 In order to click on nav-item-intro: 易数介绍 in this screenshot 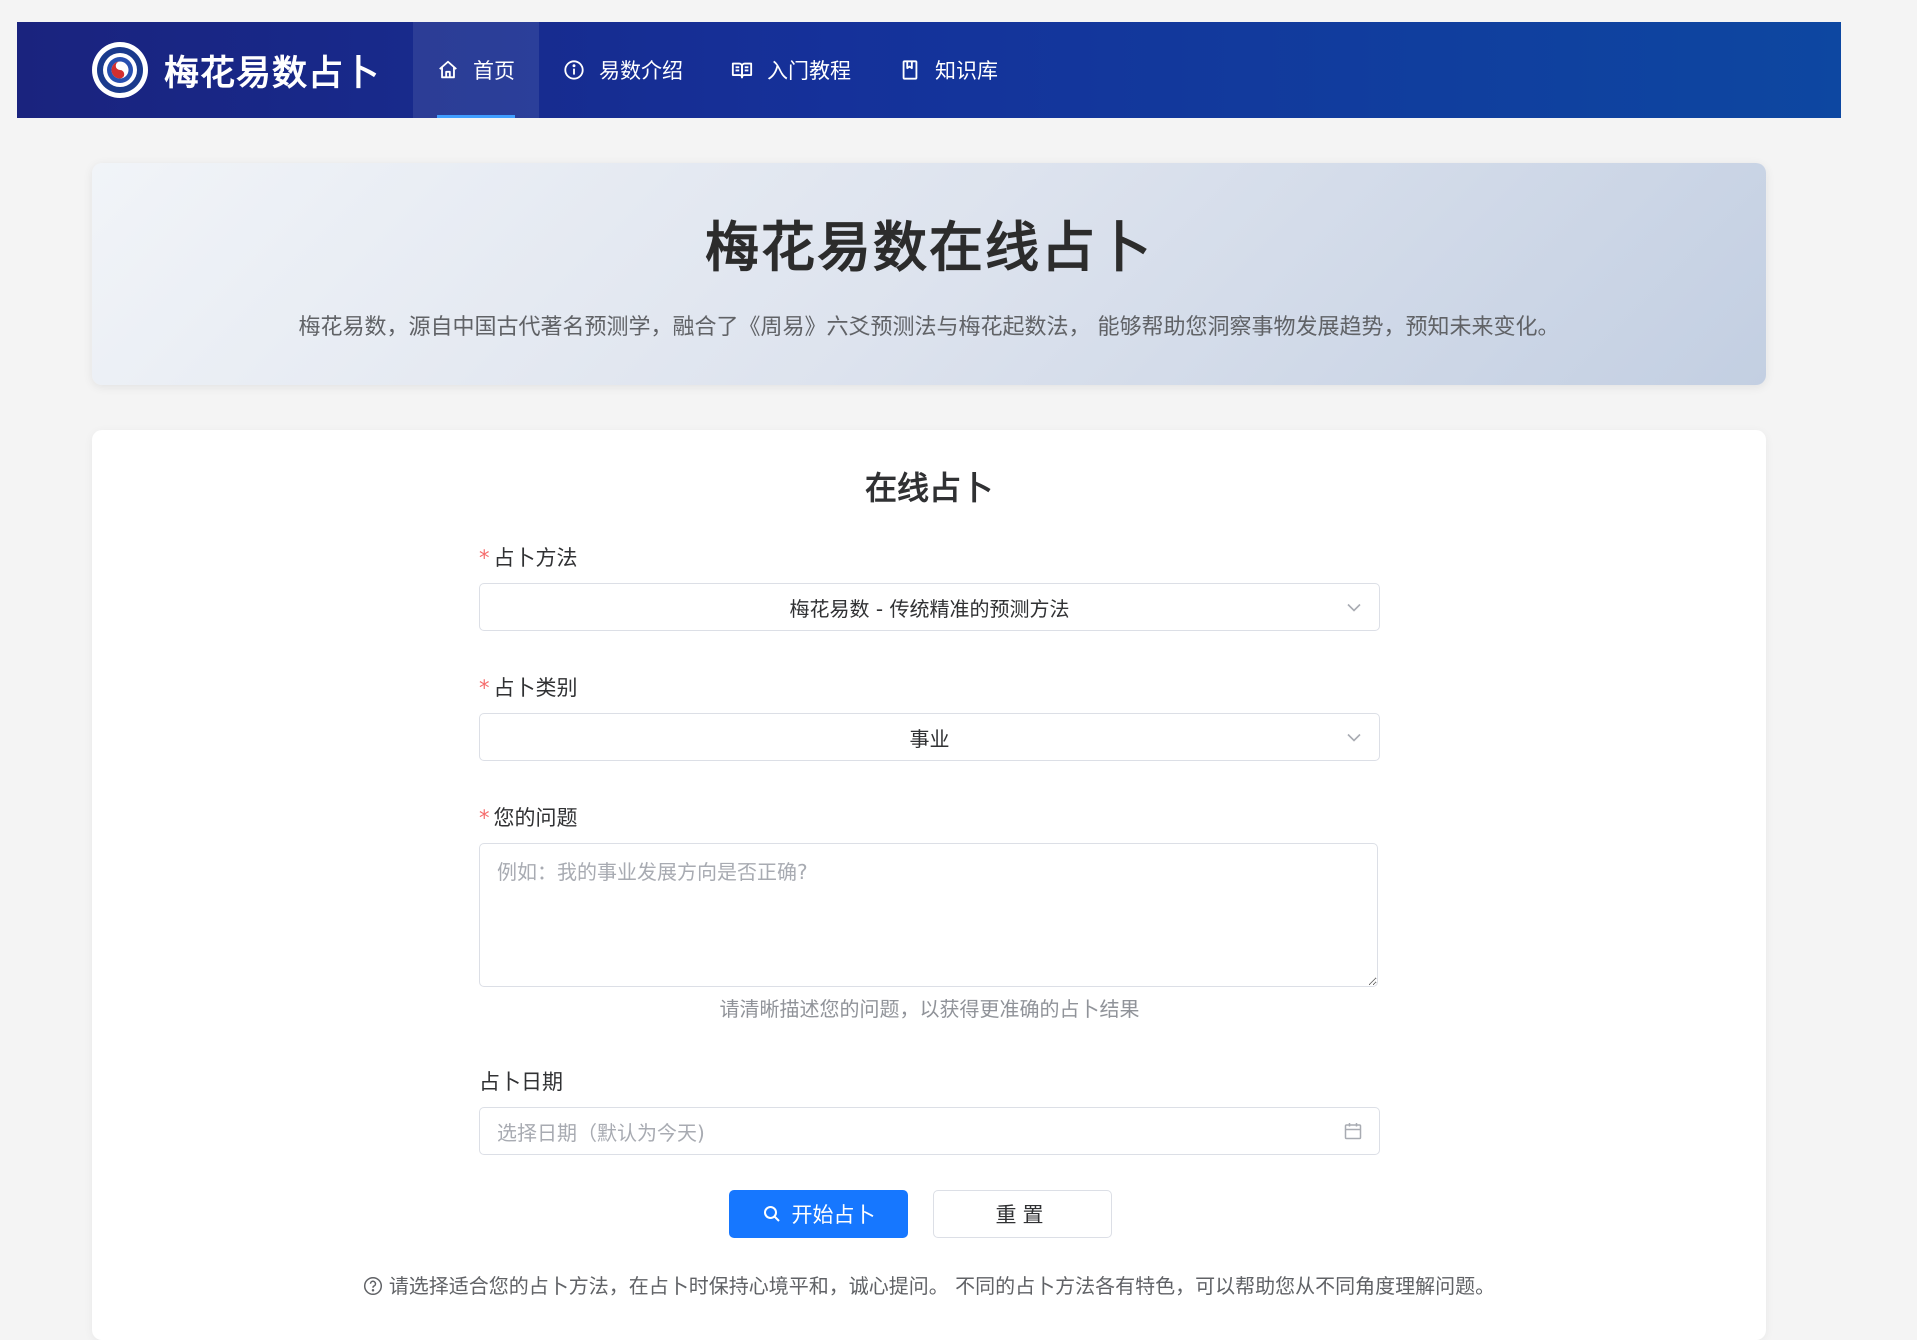, I will do `click(623, 70)`.